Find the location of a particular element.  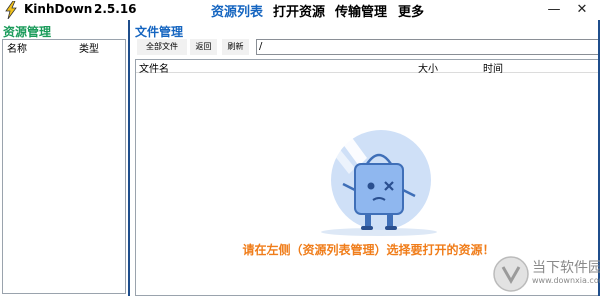

path-input: / is located at coordinates (428, 47).